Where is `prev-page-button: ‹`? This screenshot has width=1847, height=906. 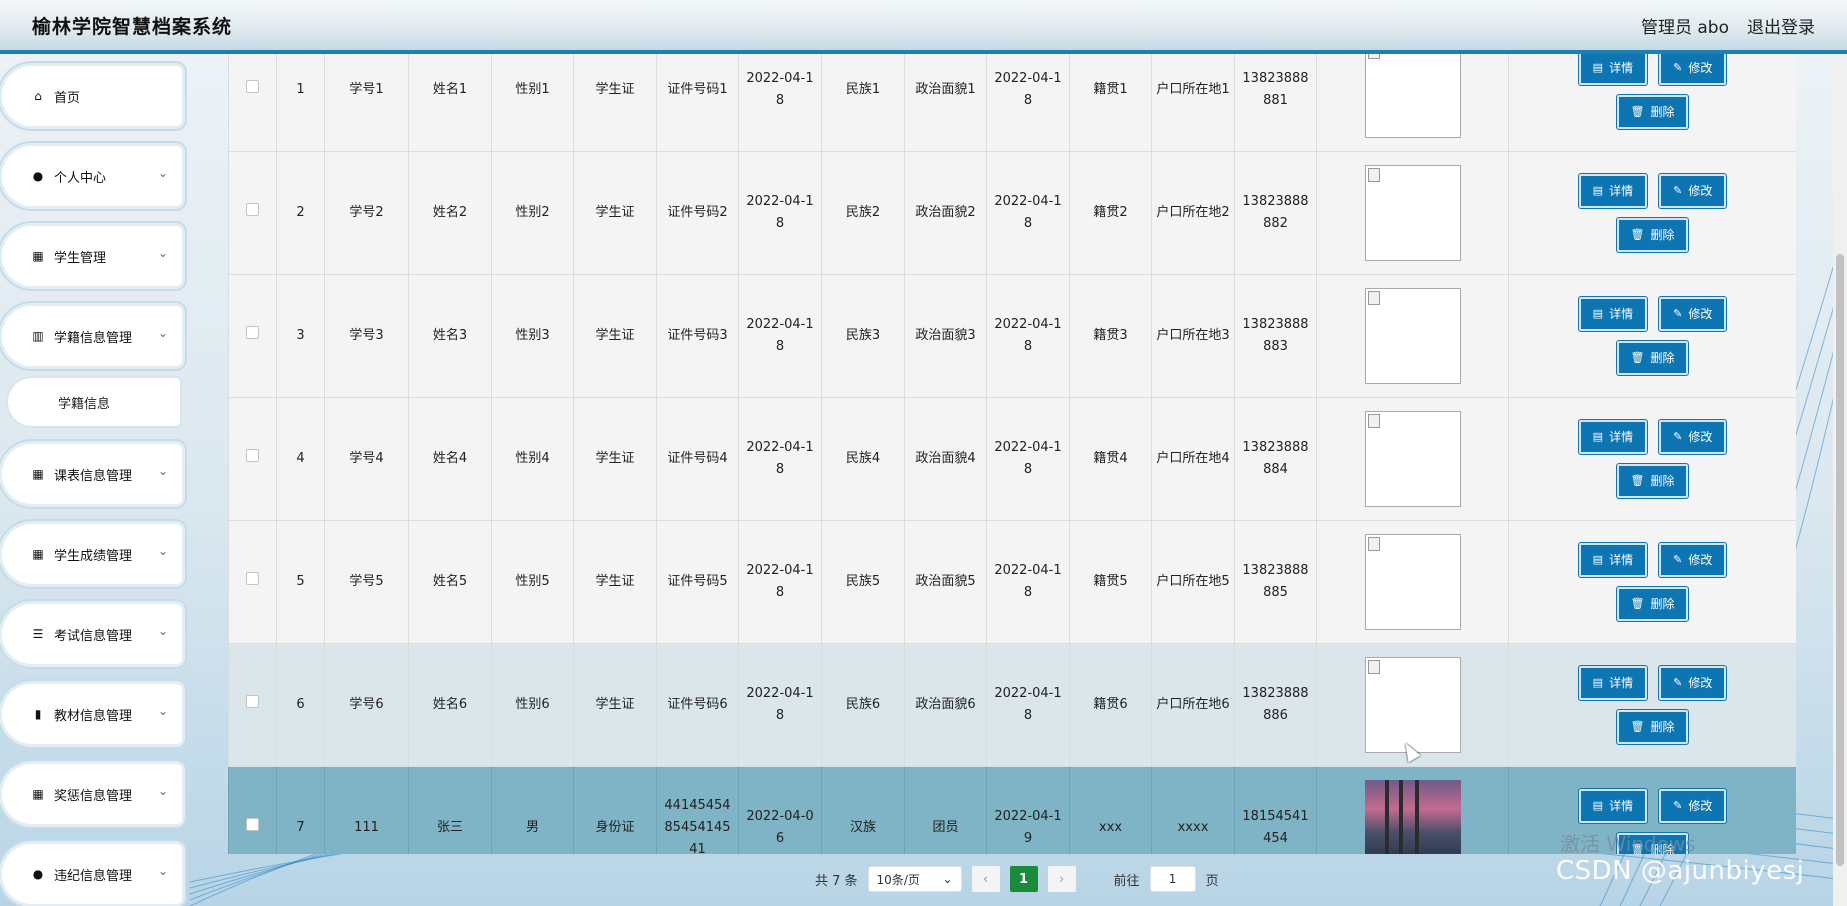 prev-page-button: ‹ is located at coordinates (985, 879).